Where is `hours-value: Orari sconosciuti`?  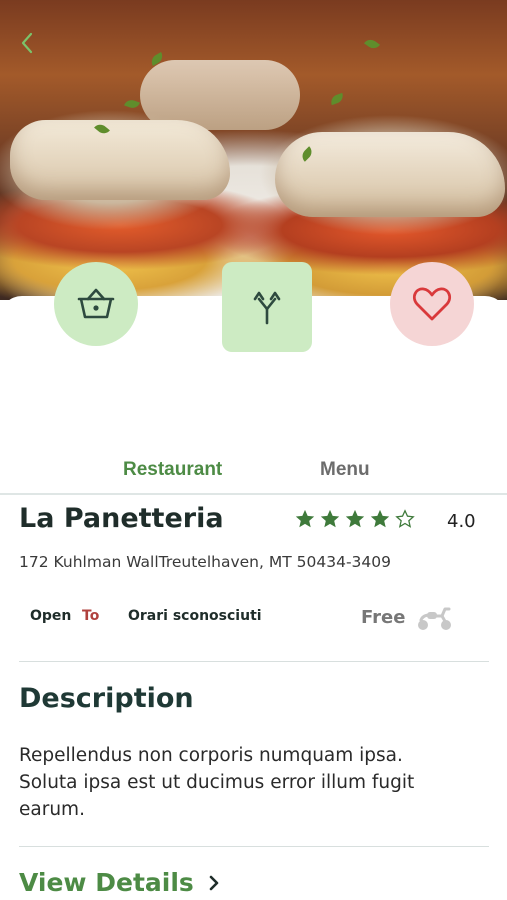 hours-value: Orari sconosciuti is located at coordinates (195, 616).